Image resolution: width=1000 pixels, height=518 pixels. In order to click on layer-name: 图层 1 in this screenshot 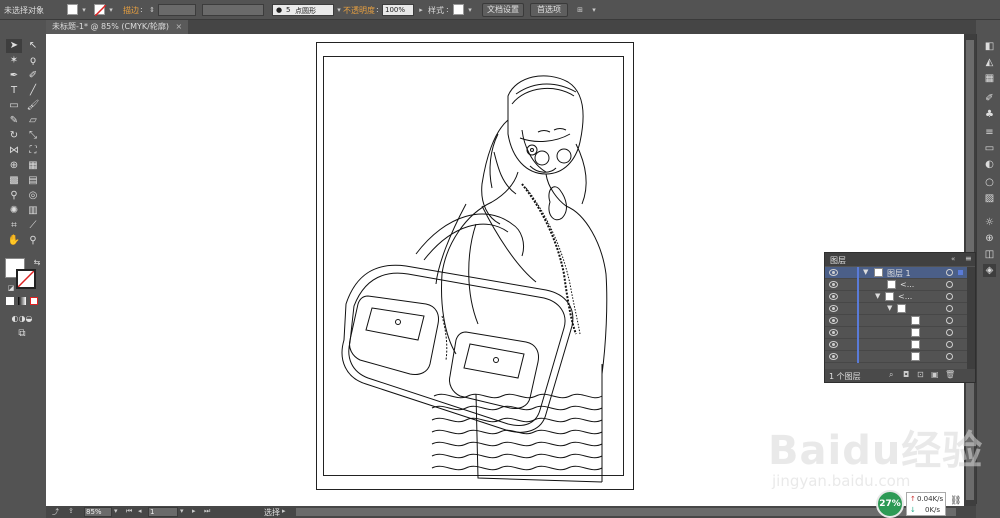, I will do `click(899, 273)`.